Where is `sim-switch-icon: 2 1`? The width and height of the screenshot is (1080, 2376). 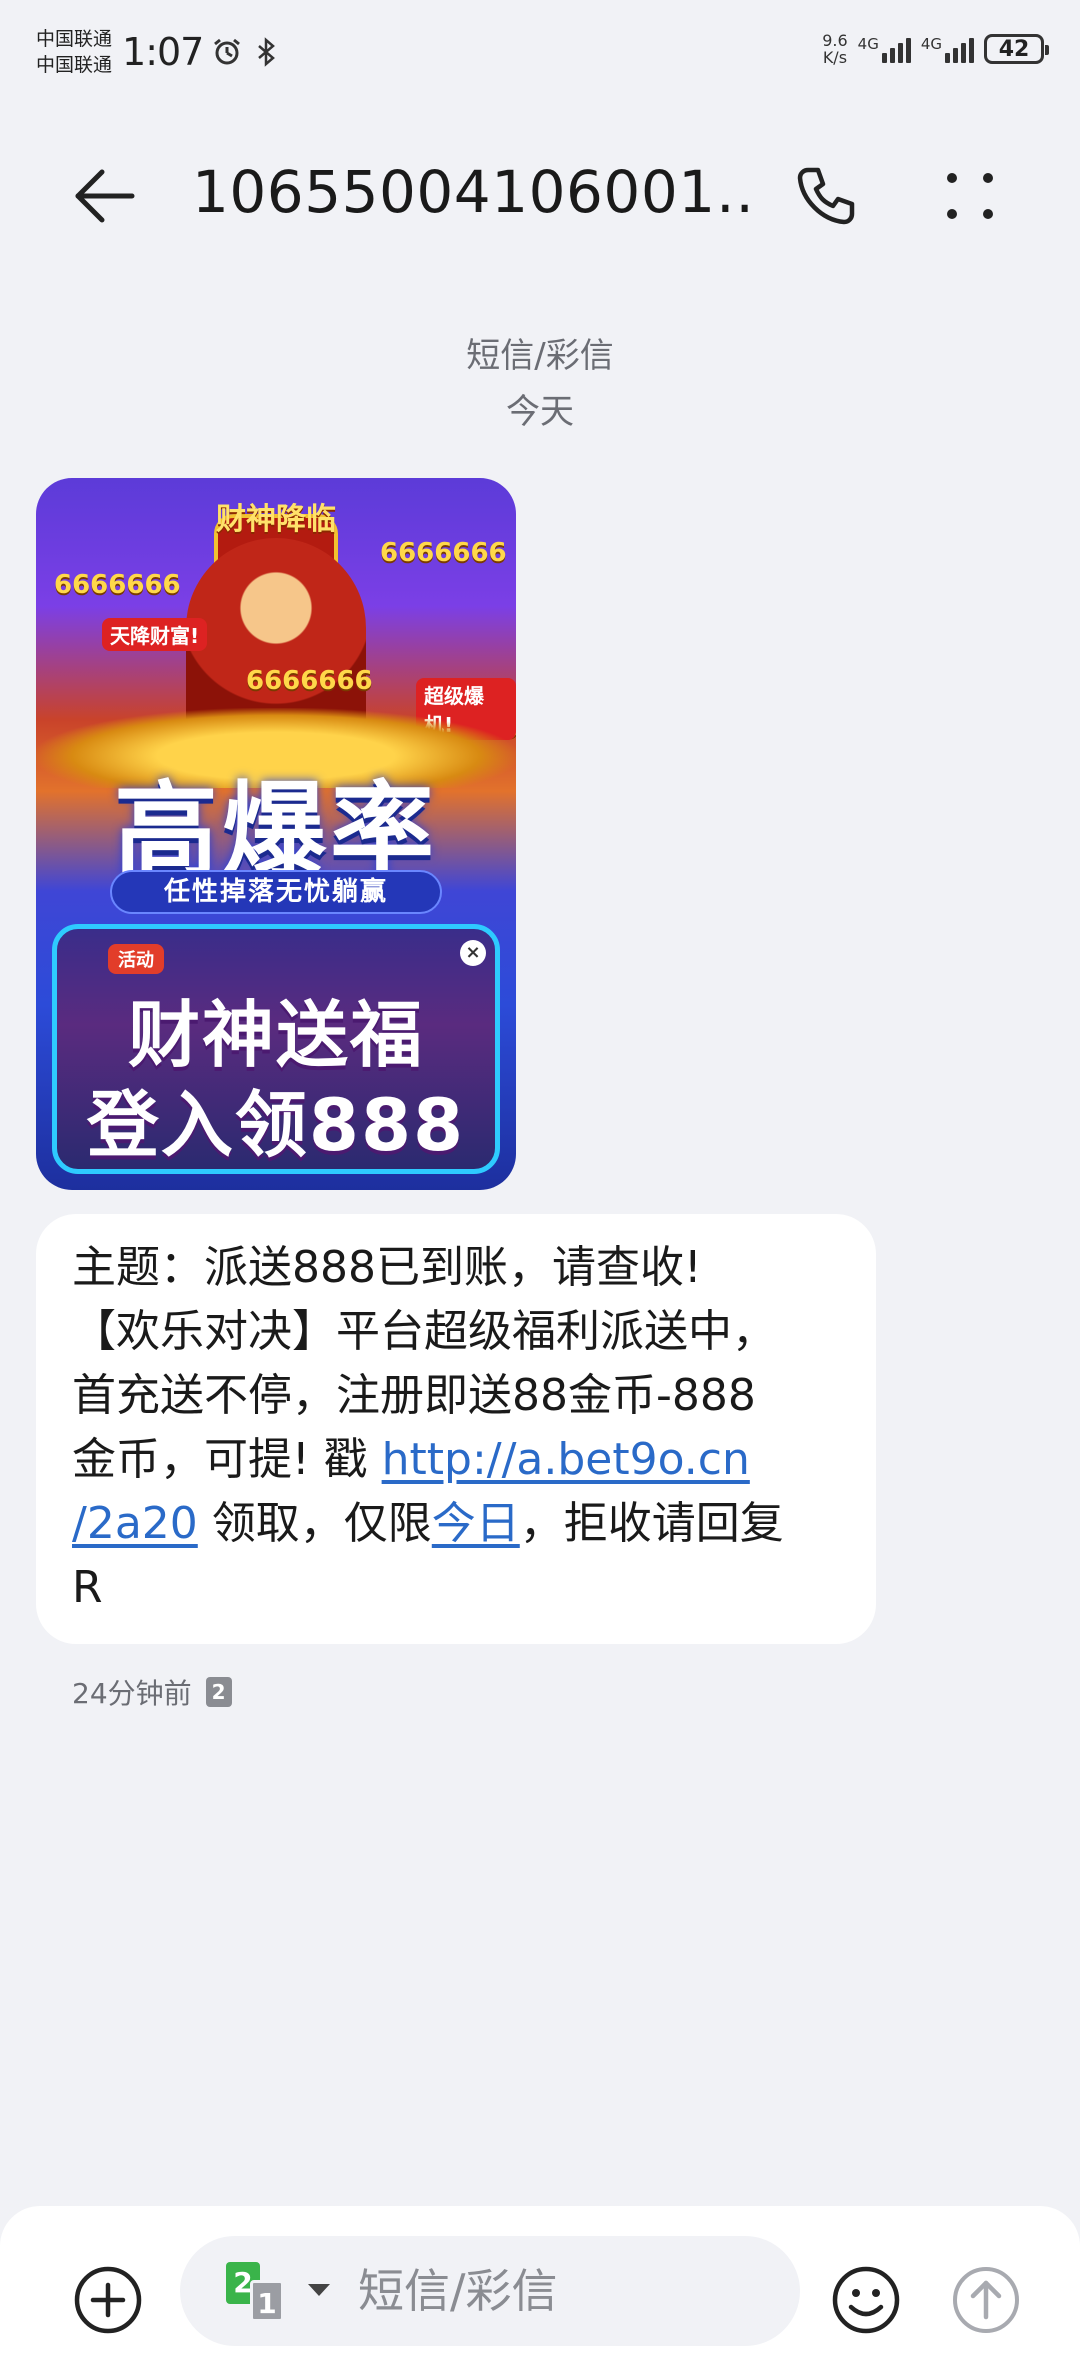
sim-switch-icon: 2 1 is located at coordinates (264, 2292).